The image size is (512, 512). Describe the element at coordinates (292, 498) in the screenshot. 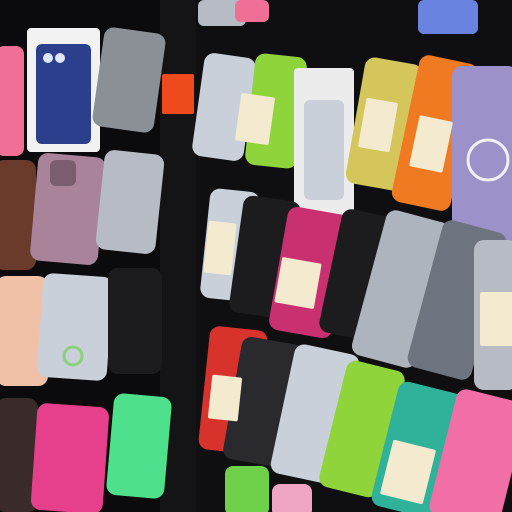

I see `case-pink-bottom` at that location.